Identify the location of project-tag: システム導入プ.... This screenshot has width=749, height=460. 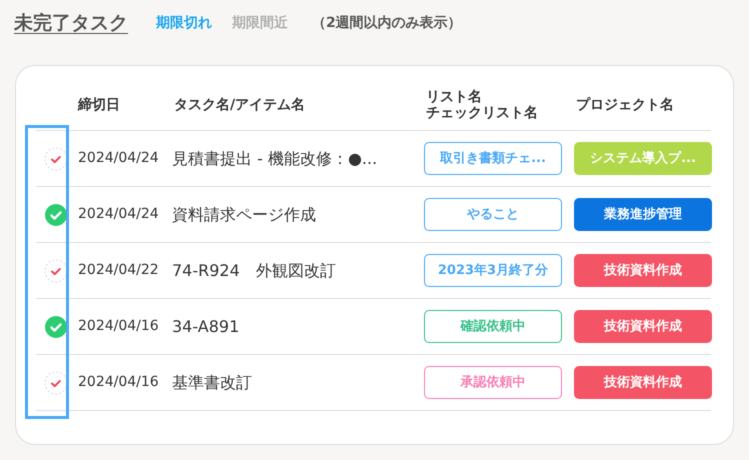
(643, 158).